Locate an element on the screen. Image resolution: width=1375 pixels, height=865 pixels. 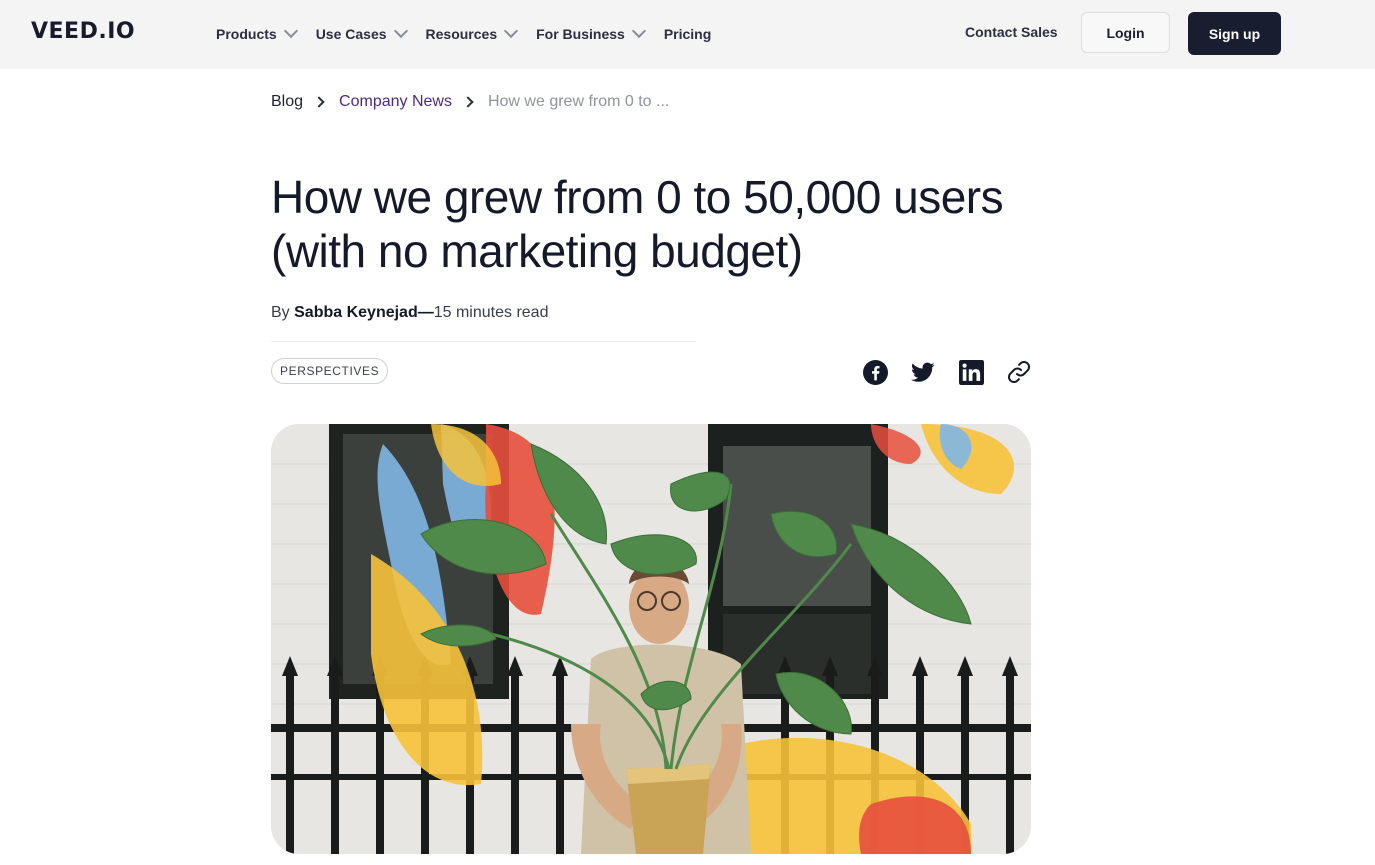
nav-pricing-label: Pricing is located at coordinates (687, 34).